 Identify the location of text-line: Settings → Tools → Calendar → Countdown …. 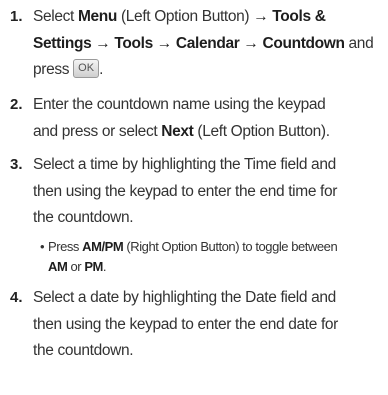
(210, 44).